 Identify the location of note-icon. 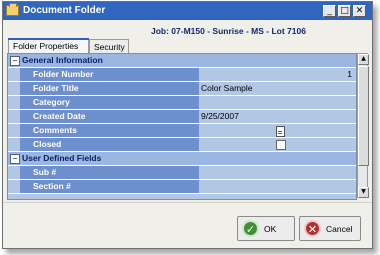
(280, 131).